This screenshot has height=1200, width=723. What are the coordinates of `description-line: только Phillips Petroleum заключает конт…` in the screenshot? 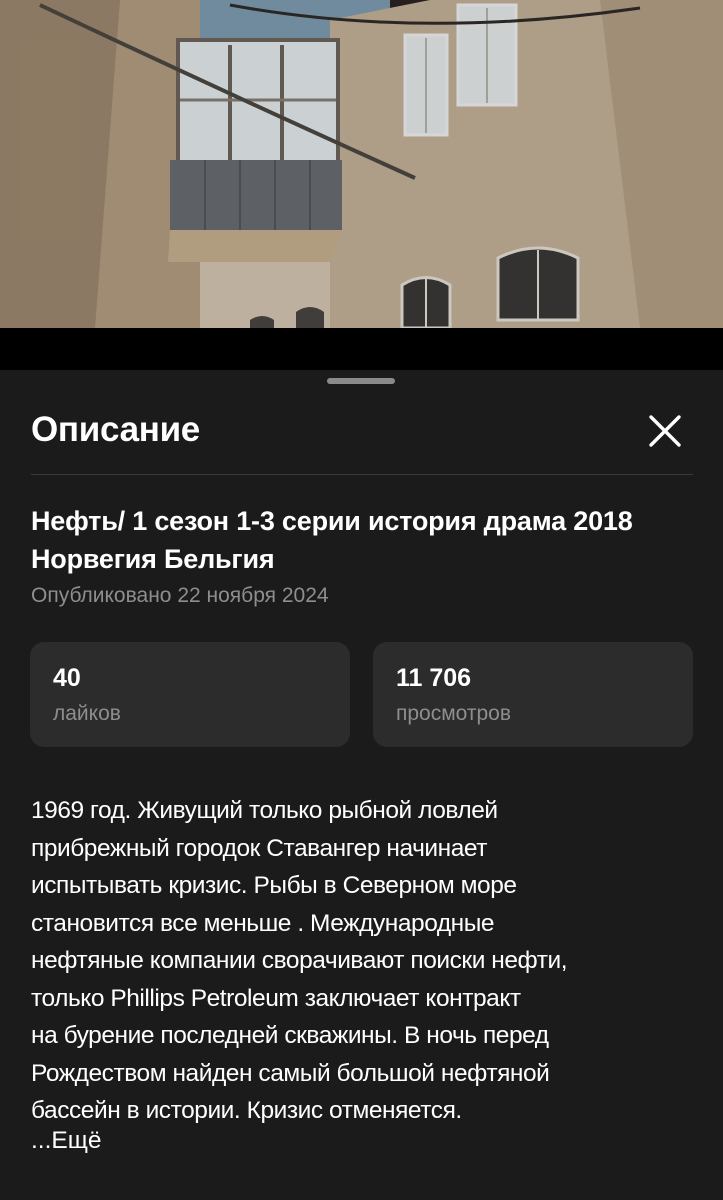 It's located at (276, 998).